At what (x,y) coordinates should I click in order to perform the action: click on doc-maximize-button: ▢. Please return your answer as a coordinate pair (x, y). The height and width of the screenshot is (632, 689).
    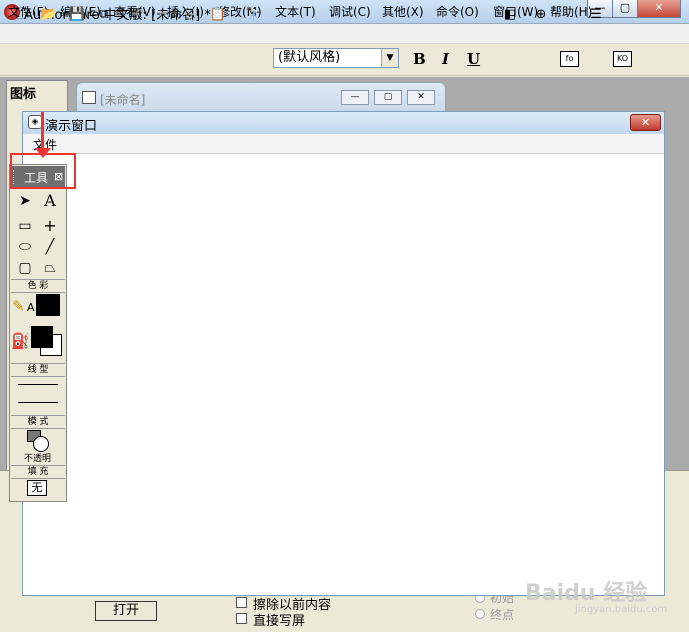
    Looking at the image, I should click on (388, 97).